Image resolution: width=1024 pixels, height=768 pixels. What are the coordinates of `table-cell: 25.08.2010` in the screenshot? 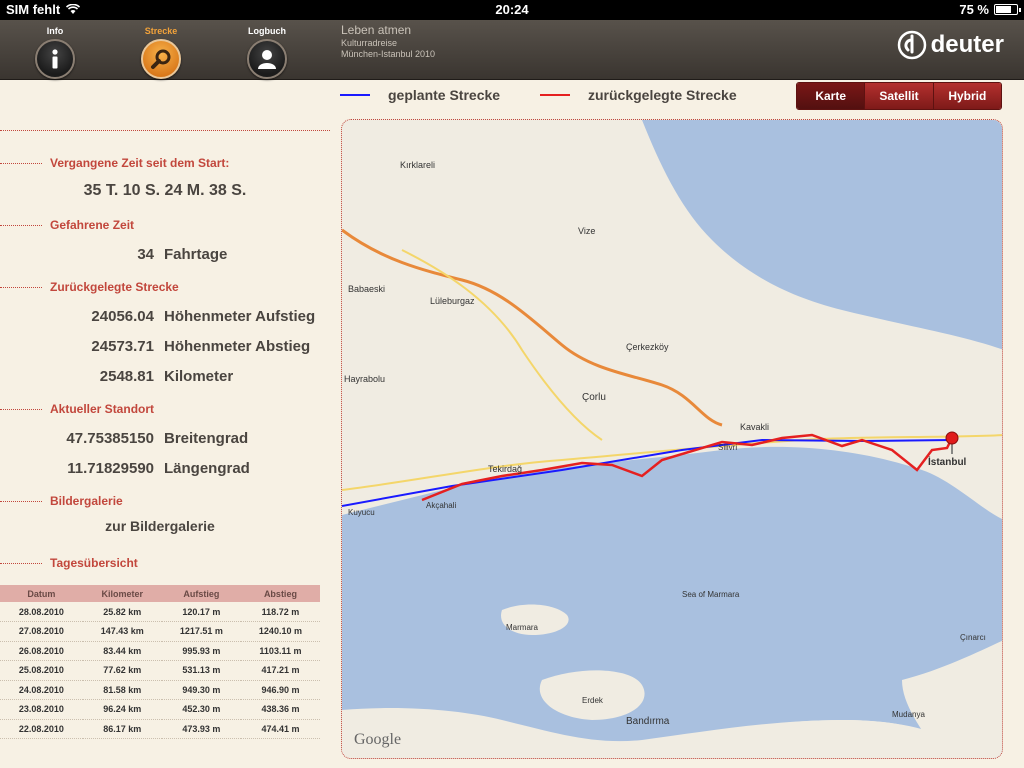 It's located at (41, 670).